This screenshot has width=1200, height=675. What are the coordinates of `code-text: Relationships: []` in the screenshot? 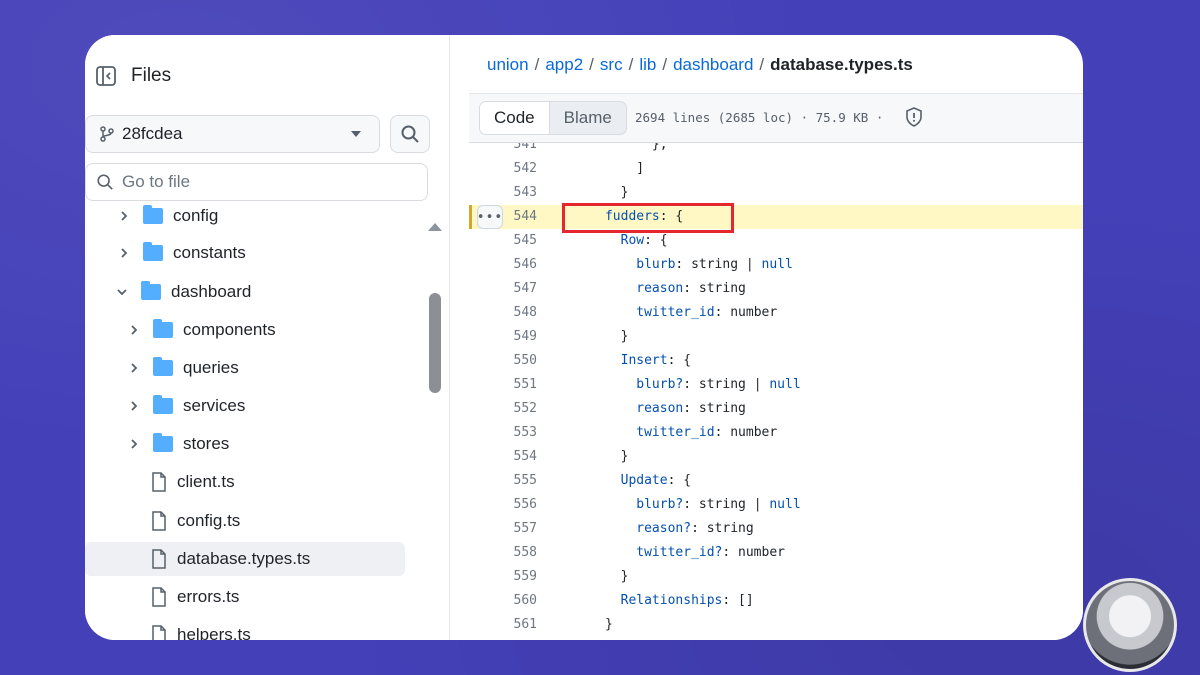 It's located at (687, 600).